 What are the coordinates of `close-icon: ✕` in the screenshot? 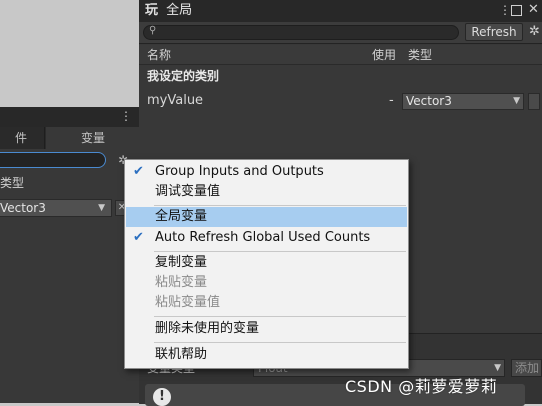 It's located at (533, 9).